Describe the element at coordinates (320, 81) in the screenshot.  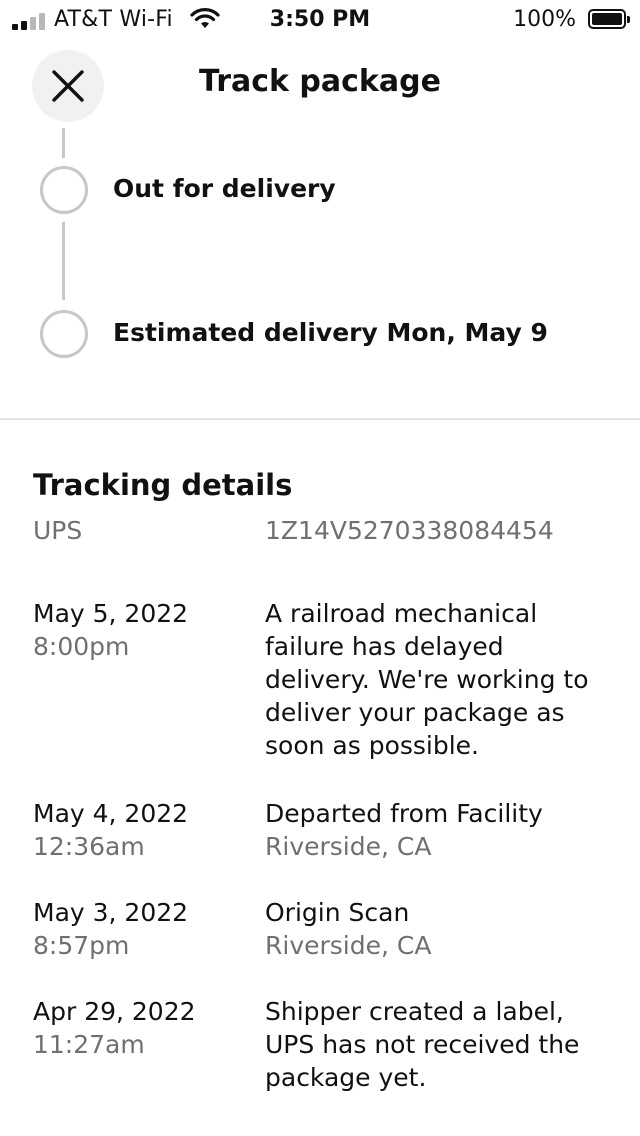
I see `page-title: Track package` at that location.